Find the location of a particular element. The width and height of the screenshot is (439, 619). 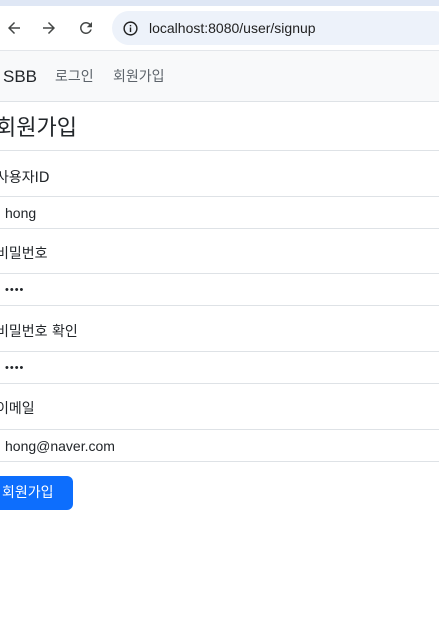

info-circle-icon is located at coordinates (130, 28).